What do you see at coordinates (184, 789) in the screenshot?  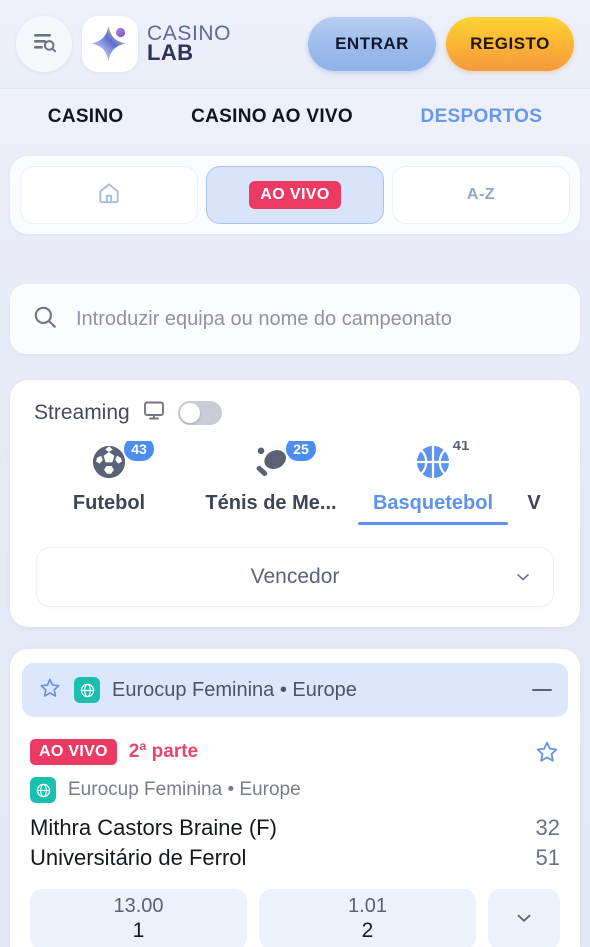 I see `match-league-name: Eurocup Feminina • Europe` at bounding box center [184, 789].